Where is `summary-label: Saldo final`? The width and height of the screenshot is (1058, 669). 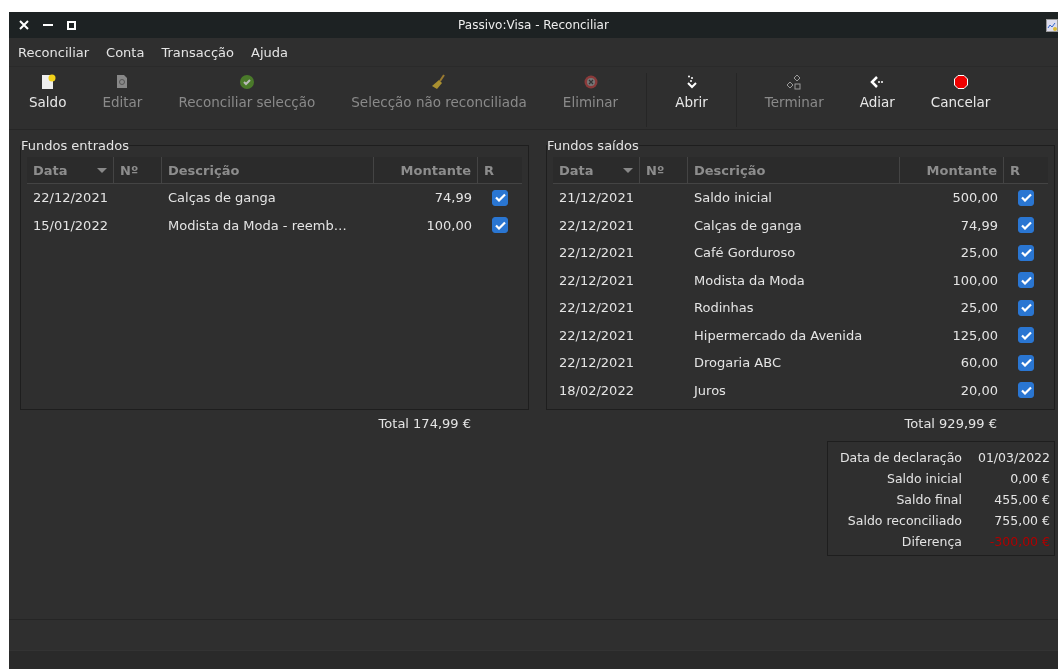 summary-label: Saldo final is located at coordinates (928, 499).